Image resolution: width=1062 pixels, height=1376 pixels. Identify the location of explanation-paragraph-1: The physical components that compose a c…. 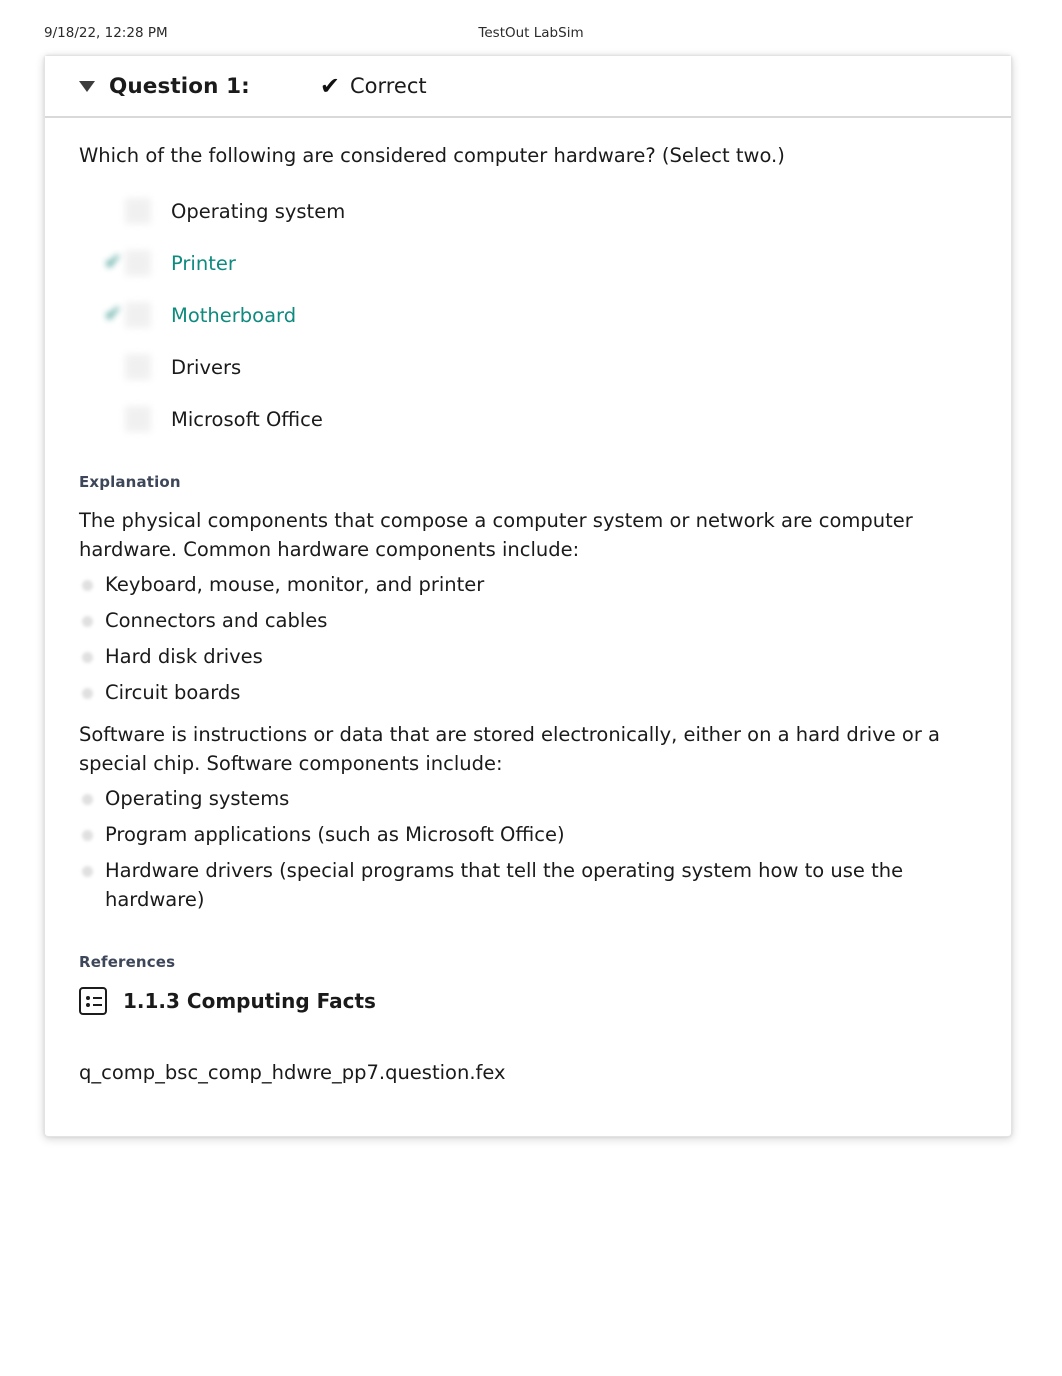
(496, 535).